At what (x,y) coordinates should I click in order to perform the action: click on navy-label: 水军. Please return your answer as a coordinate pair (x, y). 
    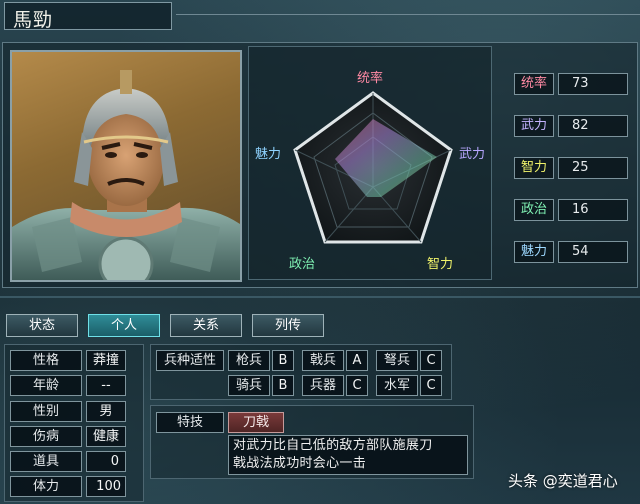
    Looking at the image, I should click on (397, 385).